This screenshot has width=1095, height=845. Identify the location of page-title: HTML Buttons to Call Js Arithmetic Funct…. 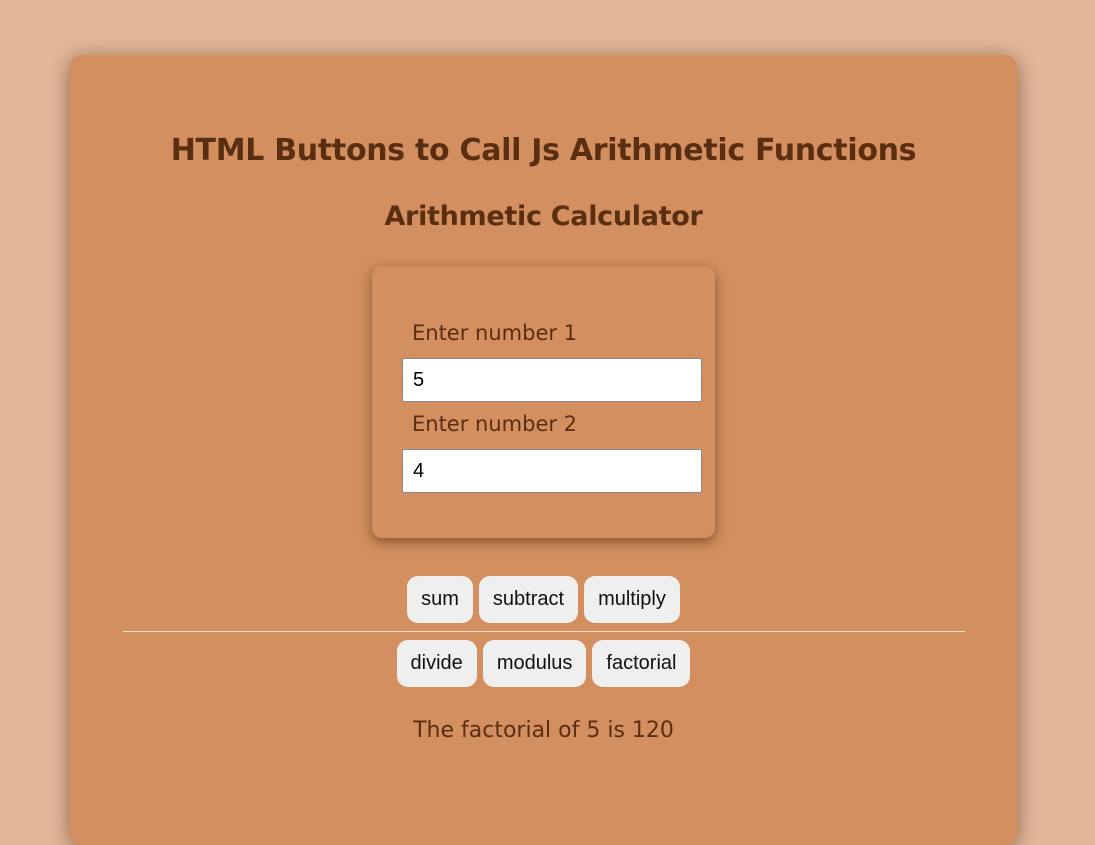
(543, 150).